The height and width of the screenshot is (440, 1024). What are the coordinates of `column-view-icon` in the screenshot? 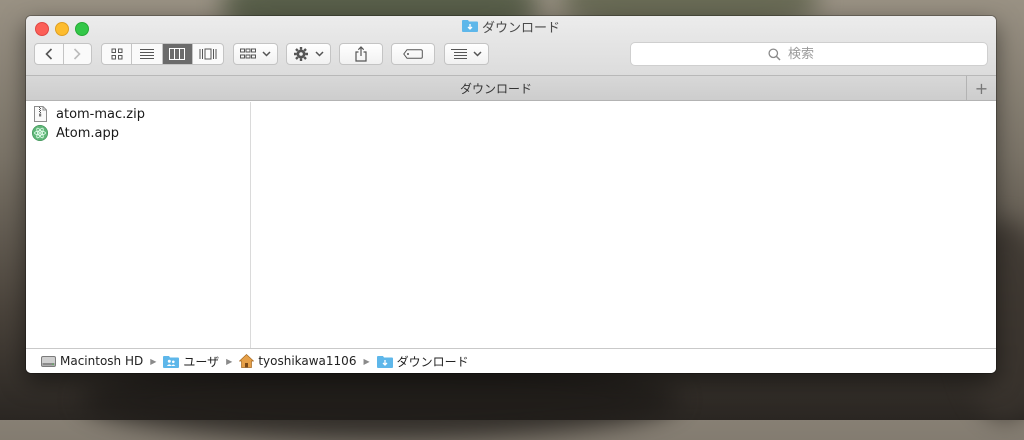 It's located at (177, 54).